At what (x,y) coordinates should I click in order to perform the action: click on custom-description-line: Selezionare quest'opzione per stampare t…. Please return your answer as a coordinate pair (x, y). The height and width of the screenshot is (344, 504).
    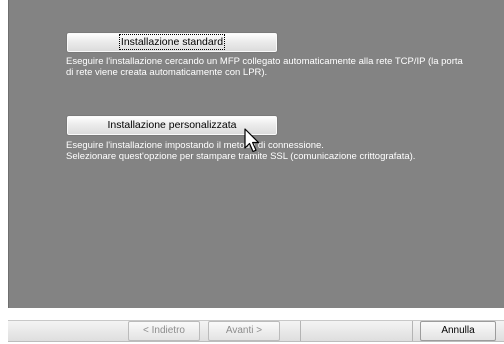
    Looking at the image, I should click on (241, 156).